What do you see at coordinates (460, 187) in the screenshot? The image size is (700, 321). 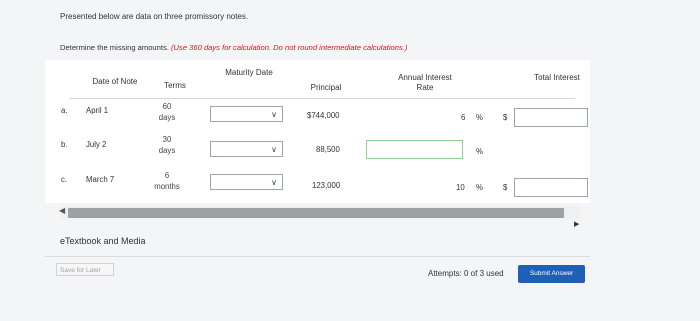 I see `row-c-rate-value: 10` at bounding box center [460, 187].